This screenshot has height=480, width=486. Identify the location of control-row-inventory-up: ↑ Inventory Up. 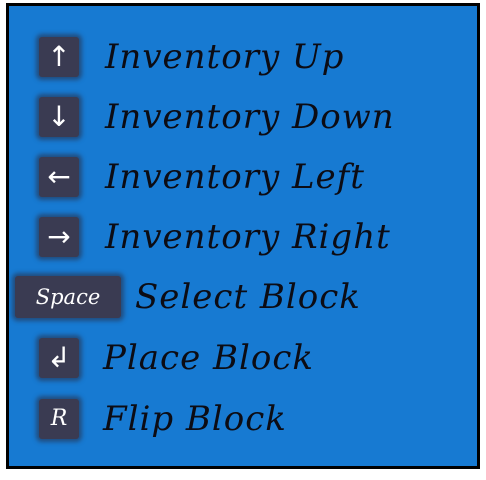
(249, 57).